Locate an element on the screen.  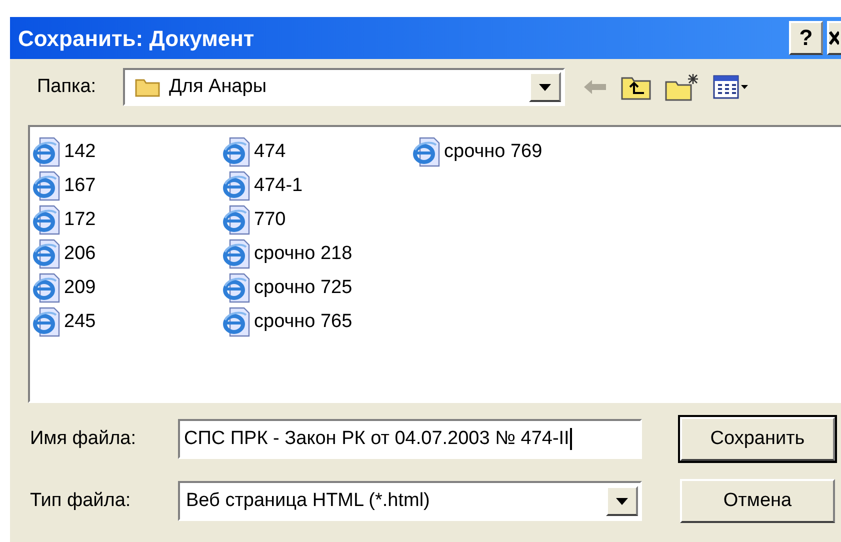
file-item: 206 is located at coordinates (127, 254).